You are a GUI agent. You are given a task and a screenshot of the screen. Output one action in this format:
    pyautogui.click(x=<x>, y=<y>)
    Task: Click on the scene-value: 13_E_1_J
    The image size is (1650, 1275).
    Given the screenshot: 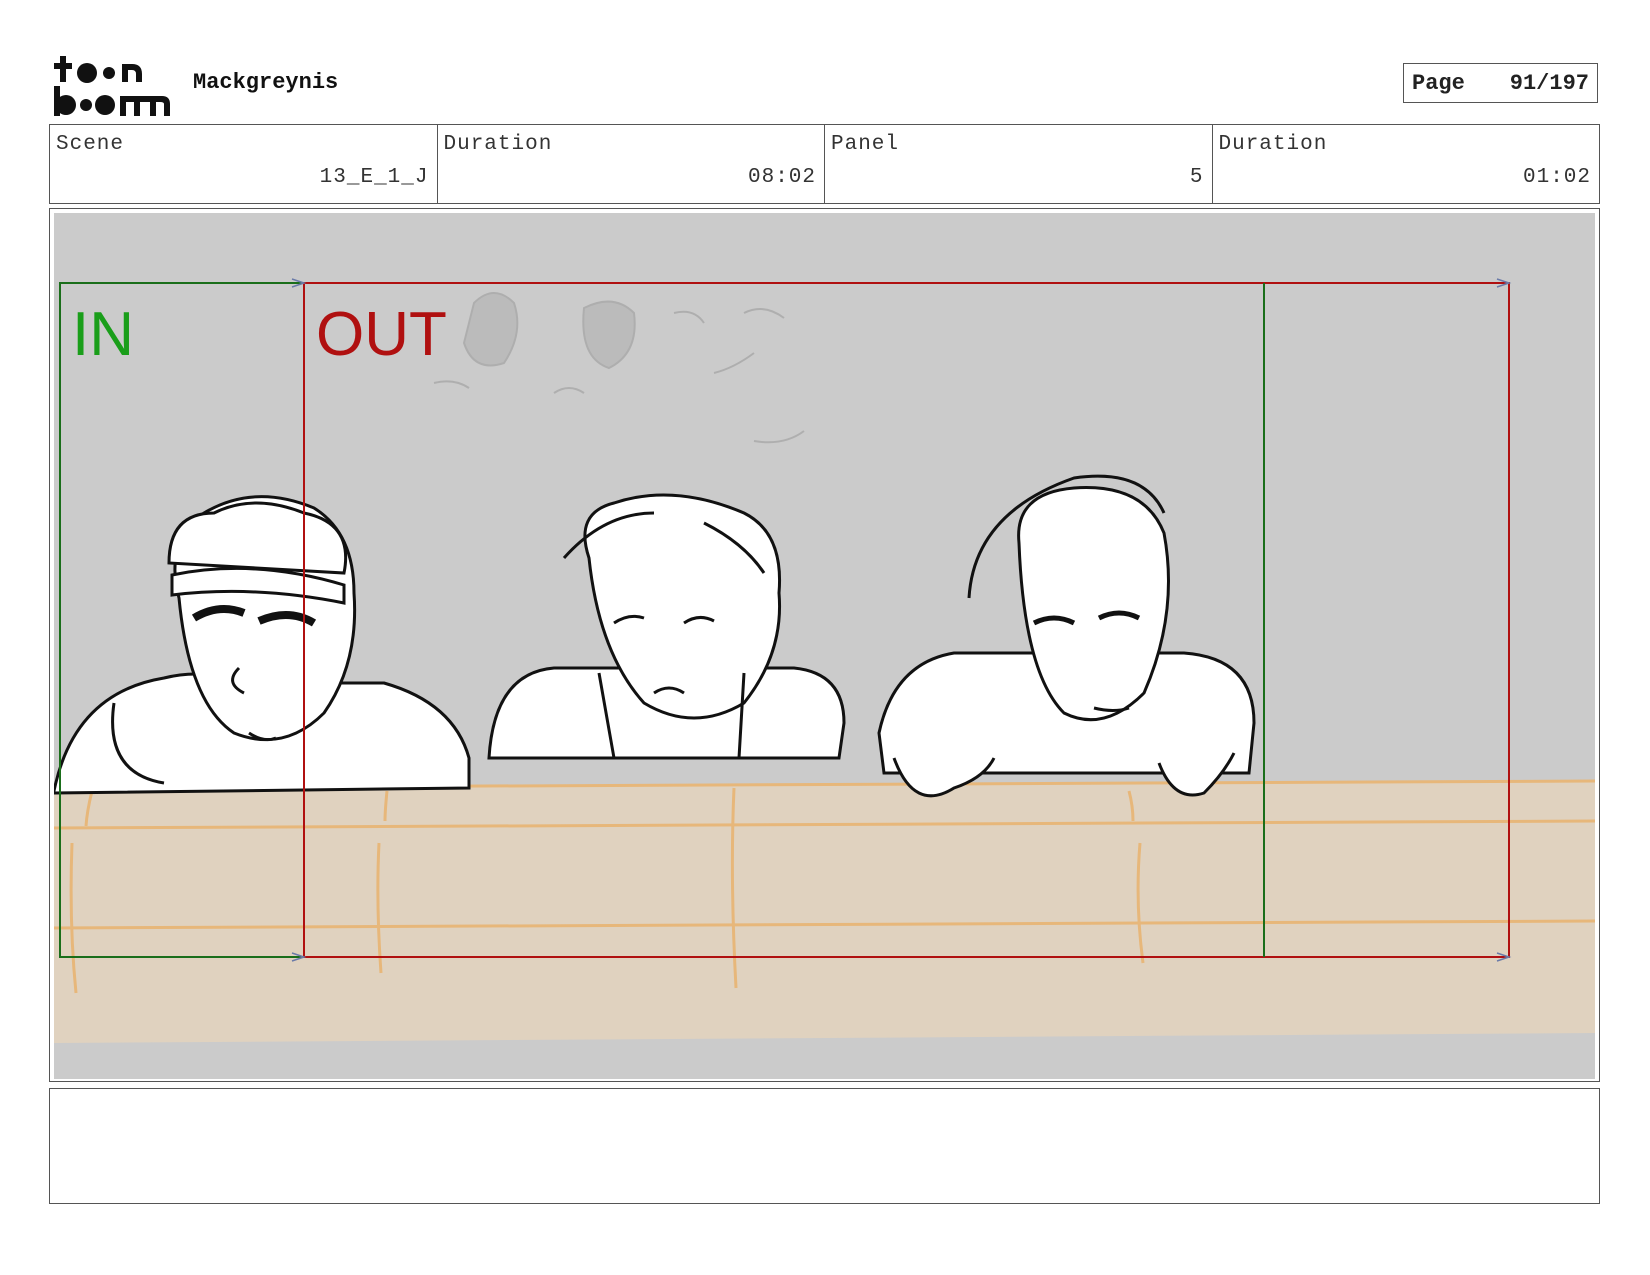 What is the action you would take?
    pyautogui.click(x=374, y=177)
    